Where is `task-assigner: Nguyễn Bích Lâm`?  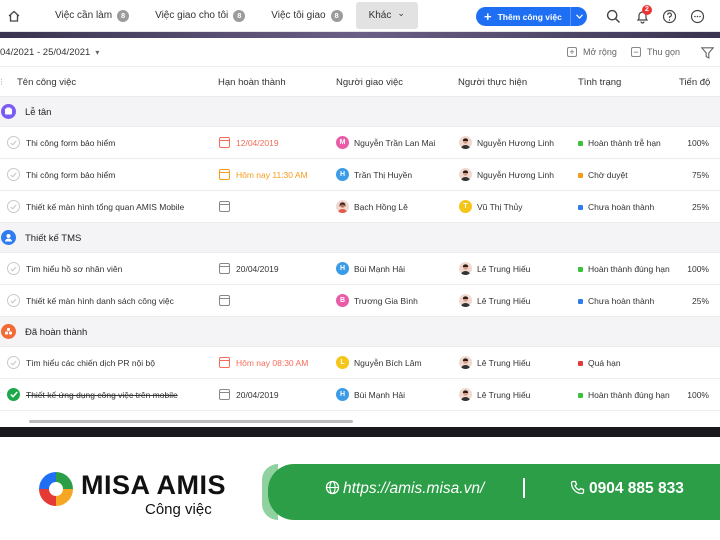 task-assigner: Nguyễn Bích Lâm is located at coordinates (388, 363).